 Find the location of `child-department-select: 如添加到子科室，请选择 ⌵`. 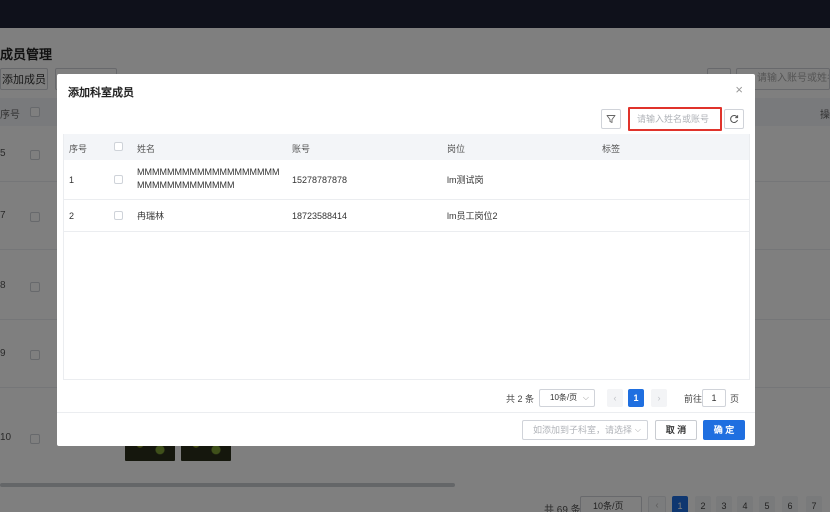

child-department-select: 如添加到子科室，请选择 ⌵ is located at coordinates (585, 430).